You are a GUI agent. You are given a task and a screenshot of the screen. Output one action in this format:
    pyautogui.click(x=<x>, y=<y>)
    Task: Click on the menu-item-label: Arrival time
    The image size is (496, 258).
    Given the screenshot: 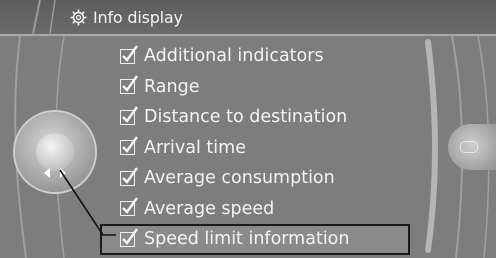 What is the action you would take?
    pyautogui.click(x=195, y=147)
    